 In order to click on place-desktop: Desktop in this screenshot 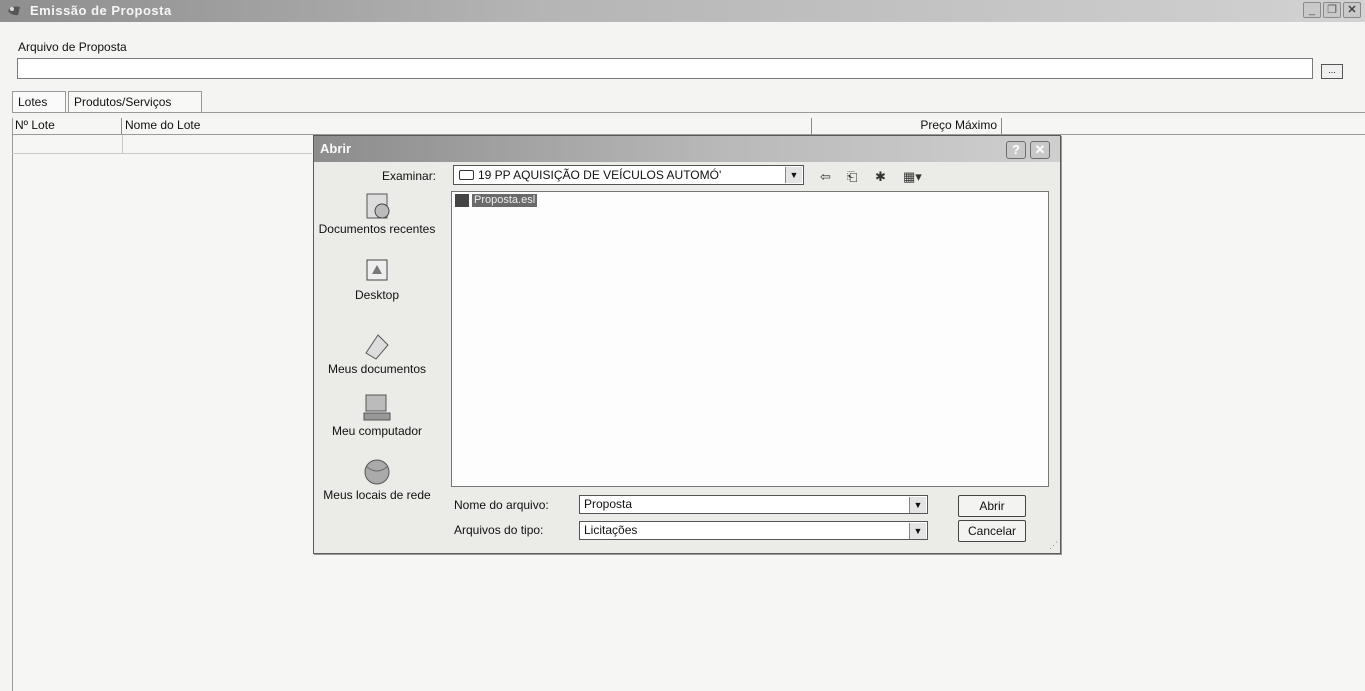, I will do `click(377, 279)`.